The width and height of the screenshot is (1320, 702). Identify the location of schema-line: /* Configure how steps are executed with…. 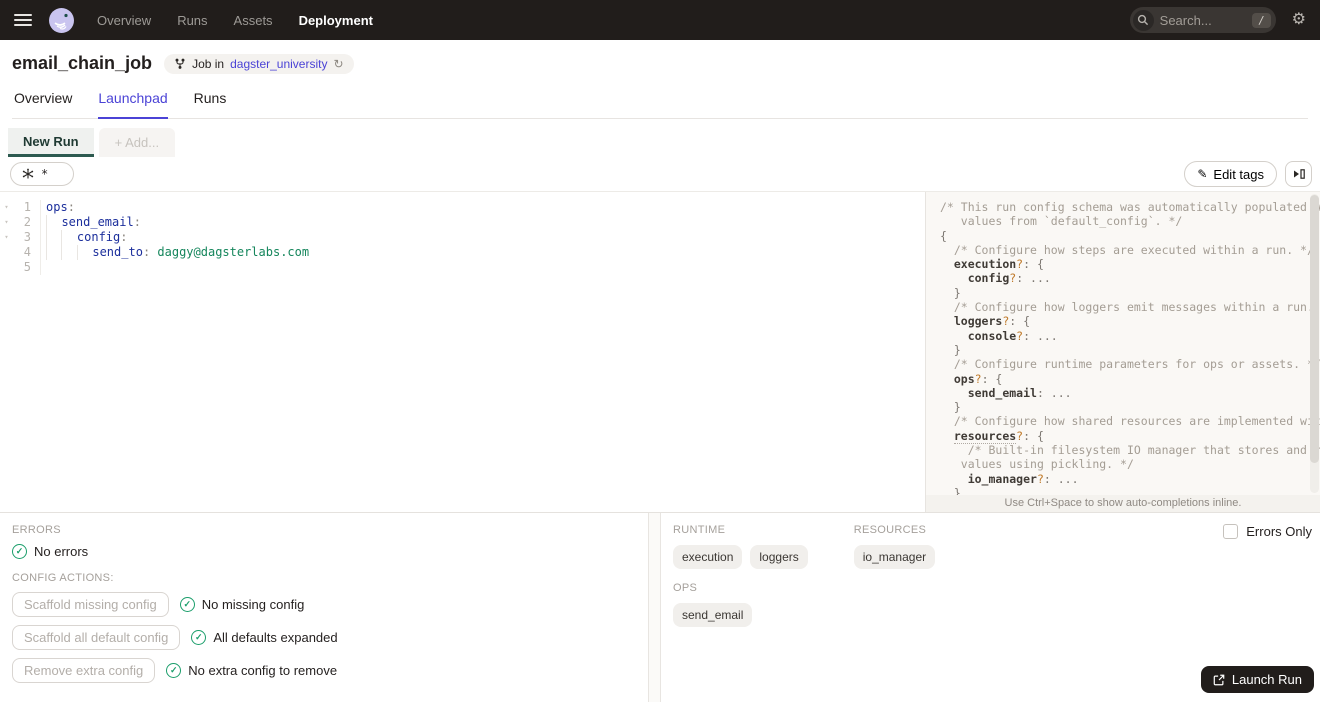
(1133, 249).